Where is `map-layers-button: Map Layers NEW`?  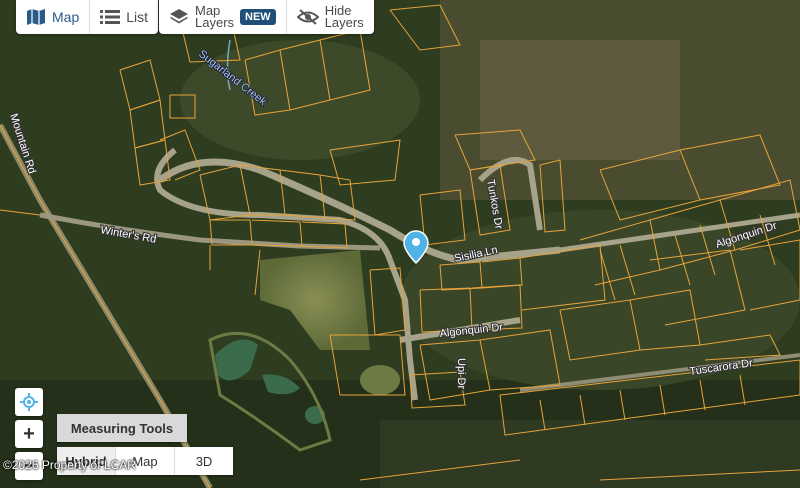 map-layers-button: Map Layers NEW is located at coordinates (222, 17).